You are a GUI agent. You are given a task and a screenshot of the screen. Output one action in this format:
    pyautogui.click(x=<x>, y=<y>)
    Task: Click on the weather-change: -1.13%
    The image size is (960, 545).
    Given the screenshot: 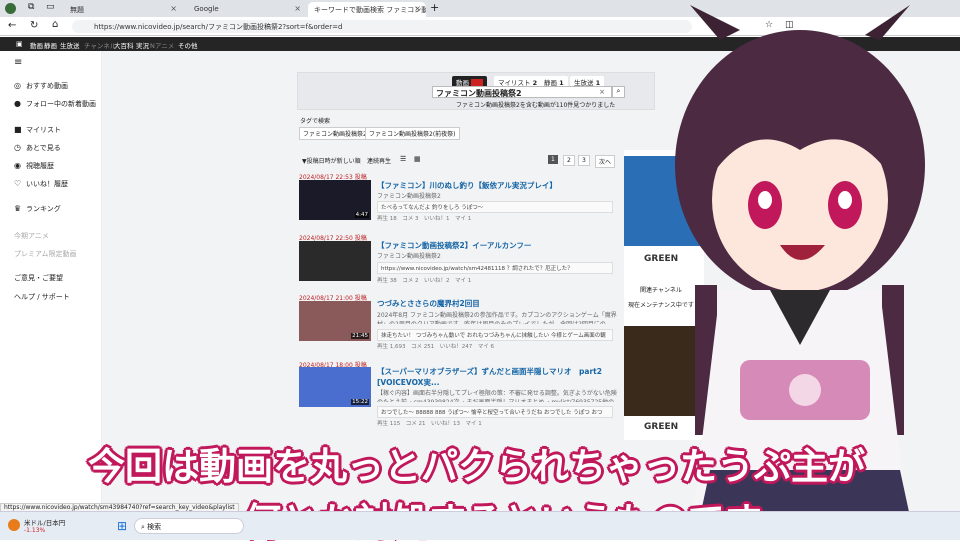 What is the action you would take?
    pyautogui.click(x=35, y=530)
    